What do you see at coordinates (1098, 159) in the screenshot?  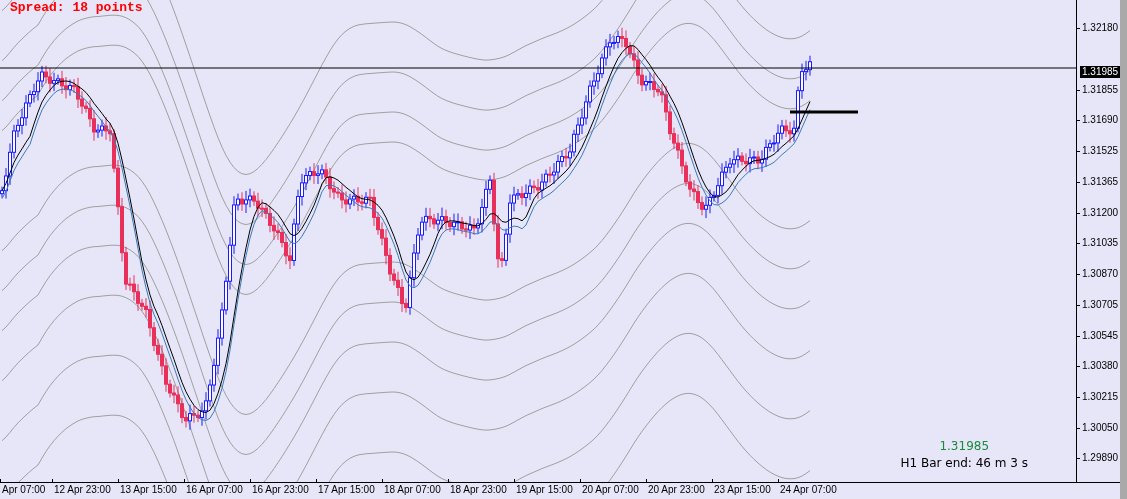 I see `price-axis-label: 1.31525` at bounding box center [1098, 159].